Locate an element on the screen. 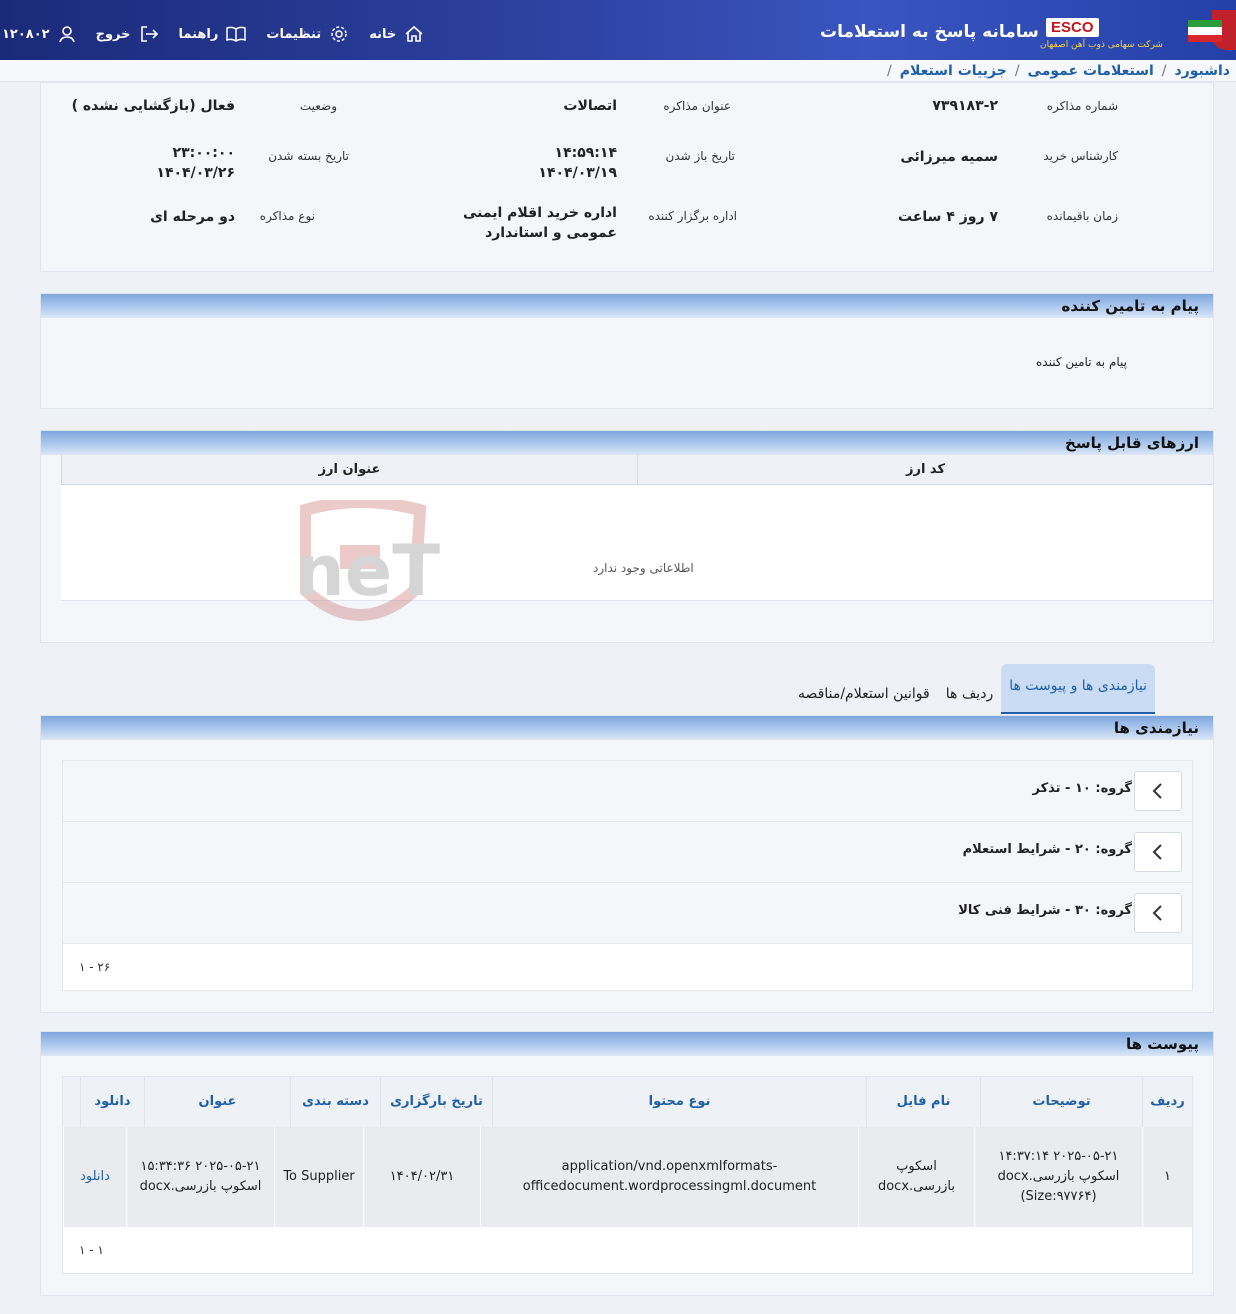 The height and width of the screenshot is (1314, 1236). currency-table-header: کد ارز عنوان ارز is located at coordinates (637, 470).